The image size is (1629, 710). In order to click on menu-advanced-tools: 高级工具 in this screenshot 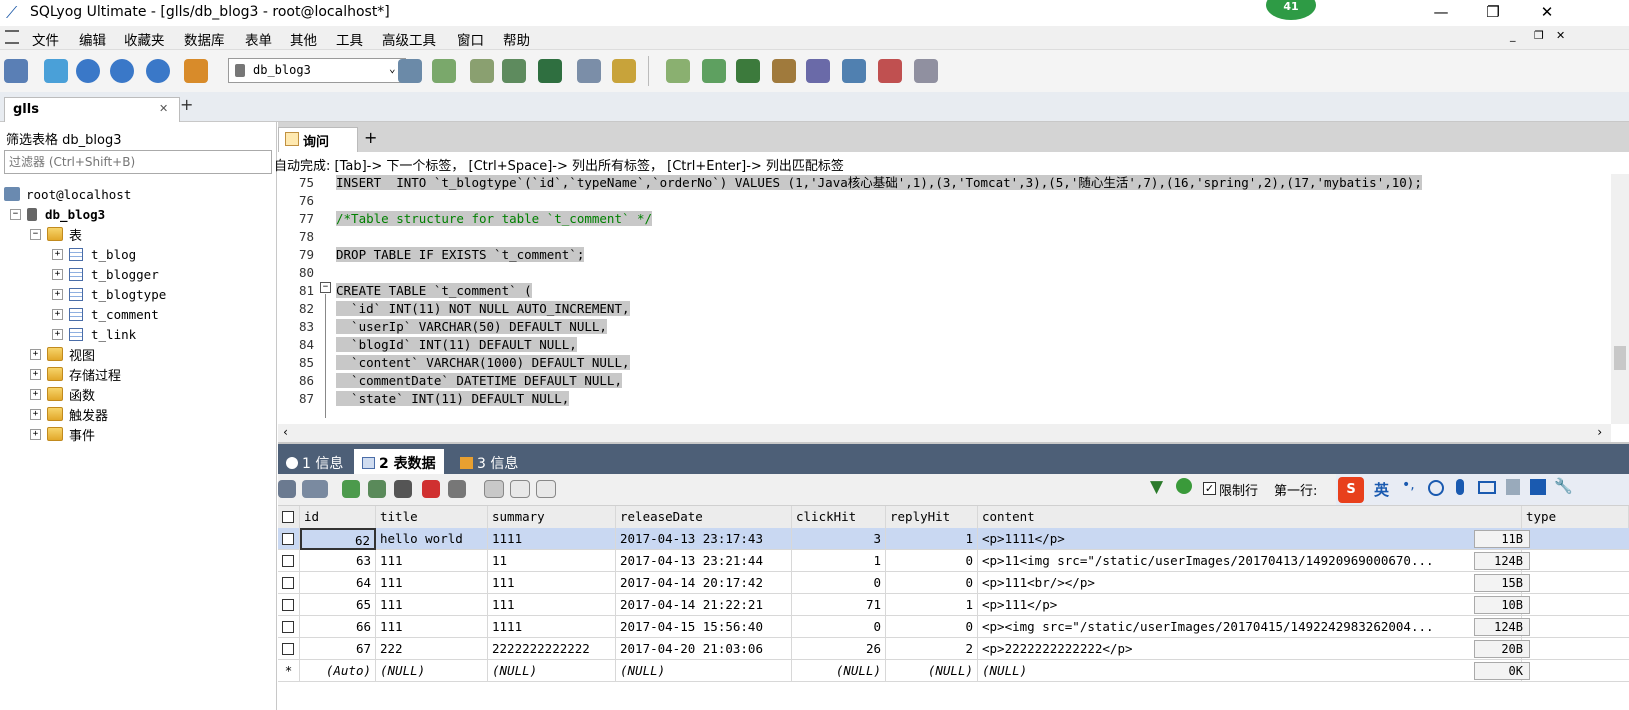, I will do `click(409, 39)`.